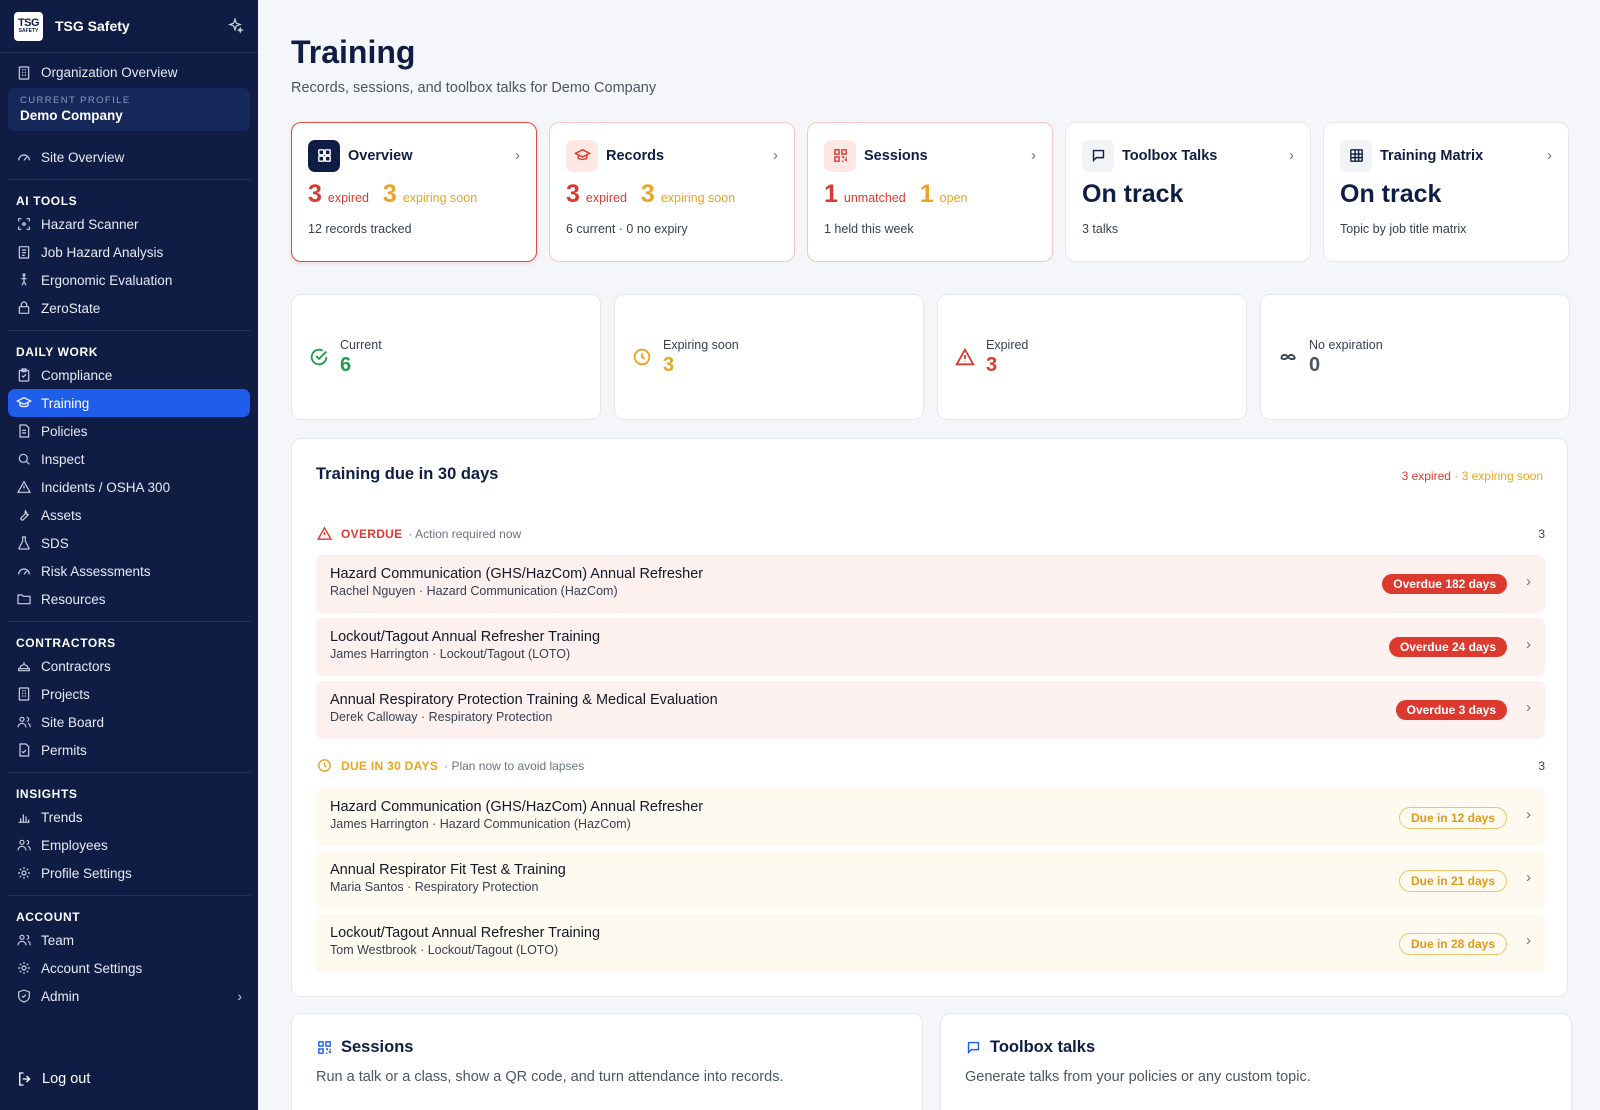 The width and height of the screenshot is (1600, 1110). What do you see at coordinates (129, 940) in the screenshot?
I see `sidebar-item-team: Team` at bounding box center [129, 940].